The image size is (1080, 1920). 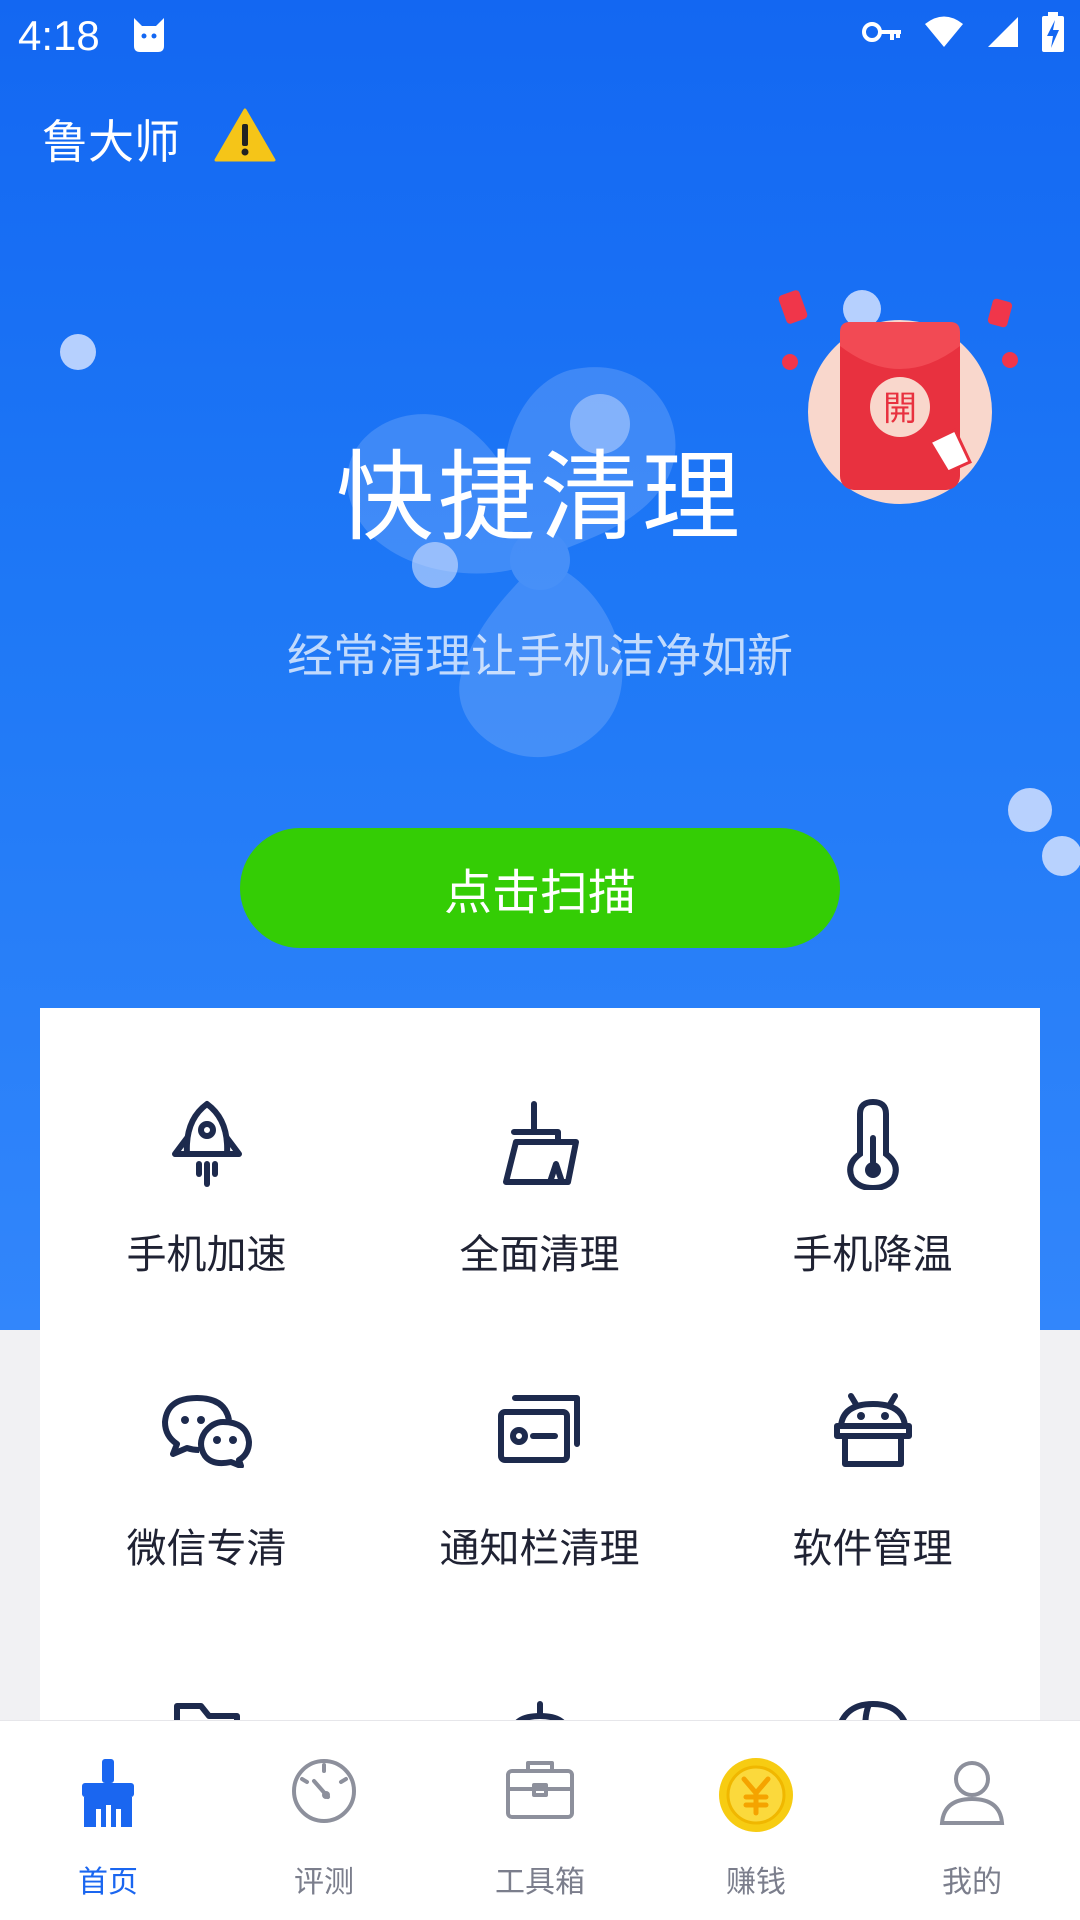 What do you see at coordinates (972, 1882) in the screenshot?
I see `nav-label: 我的` at bounding box center [972, 1882].